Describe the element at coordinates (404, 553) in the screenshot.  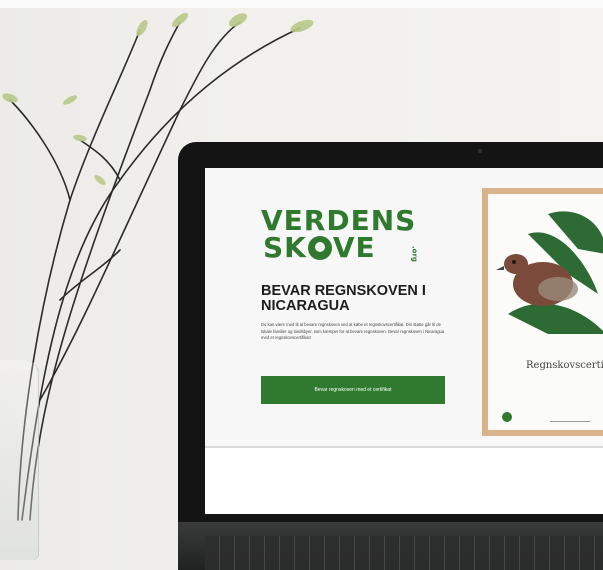
I see `laptop-keyboard` at that location.